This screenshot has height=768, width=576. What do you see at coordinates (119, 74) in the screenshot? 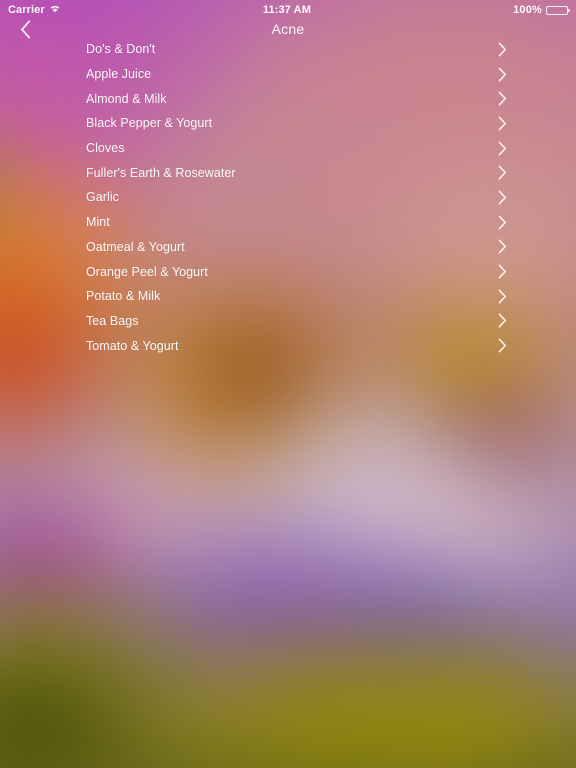
I see `list-item-label: Apple Juice` at bounding box center [119, 74].